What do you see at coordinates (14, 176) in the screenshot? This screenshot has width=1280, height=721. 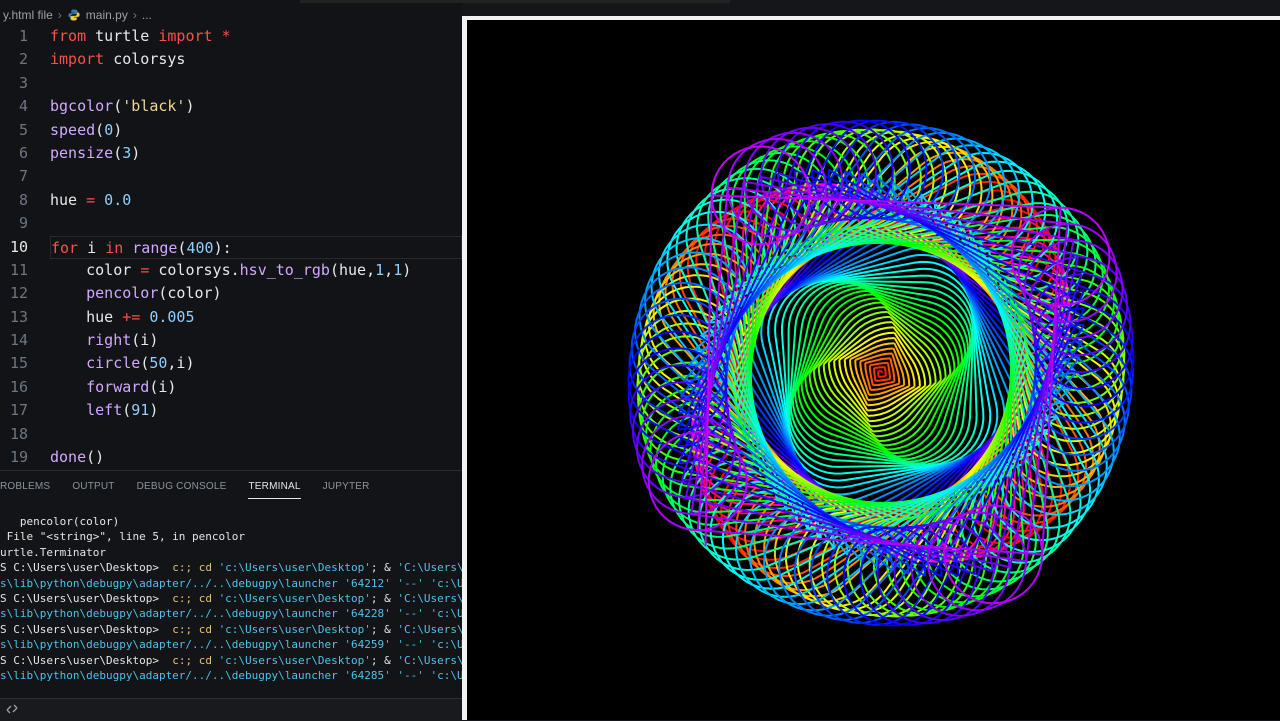 I see `line-number: 7` at bounding box center [14, 176].